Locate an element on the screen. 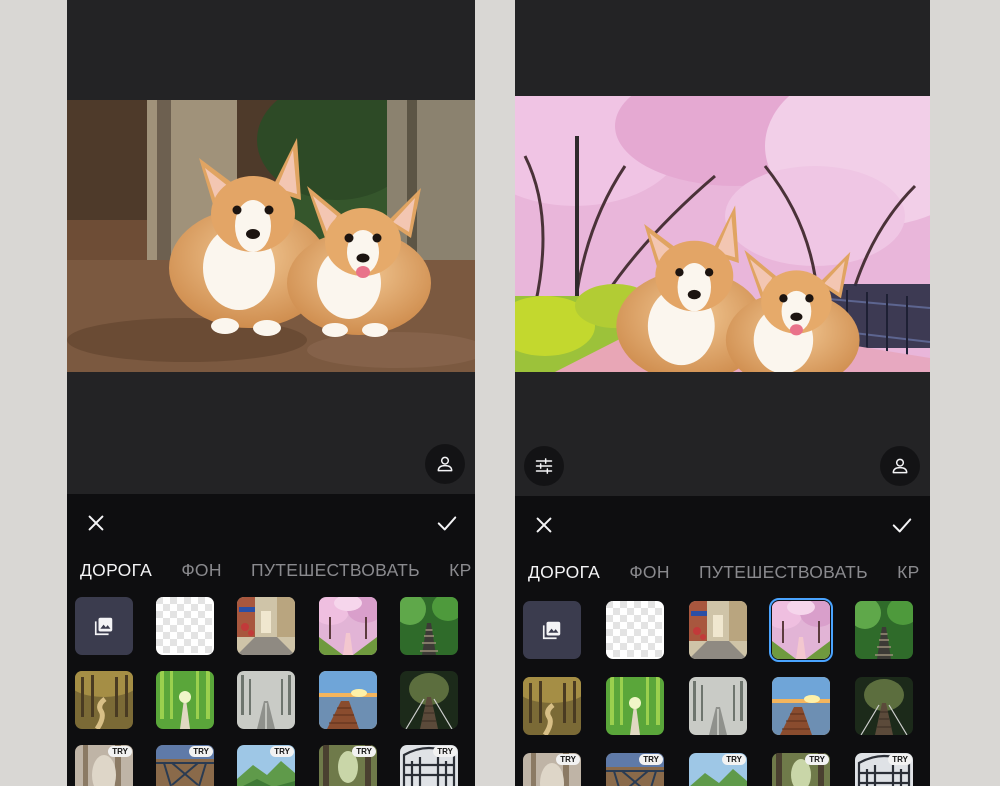  dogs-blossom-image is located at coordinates (722, 234).